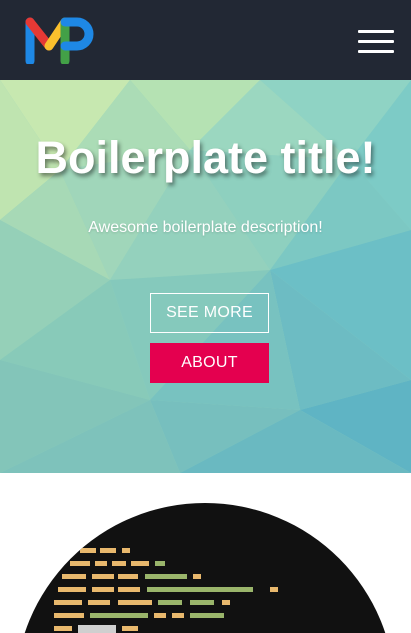 Image resolution: width=411 pixels, height=633 pixels. Describe the element at coordinates (209, 363) in the screenshot. I see `about-button: ABOUT` at that location.